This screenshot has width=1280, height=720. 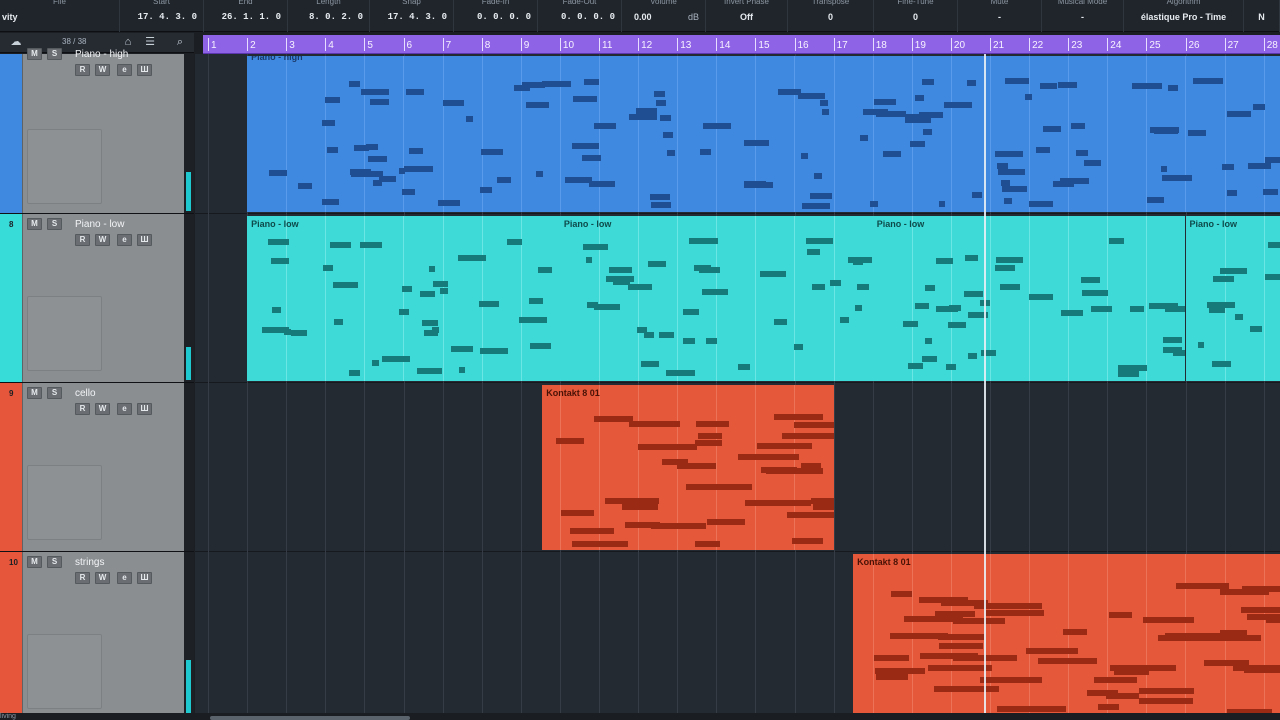 I want to click on info-field-musical-mode: Musical Mode -, so click(x=1083, y=16).